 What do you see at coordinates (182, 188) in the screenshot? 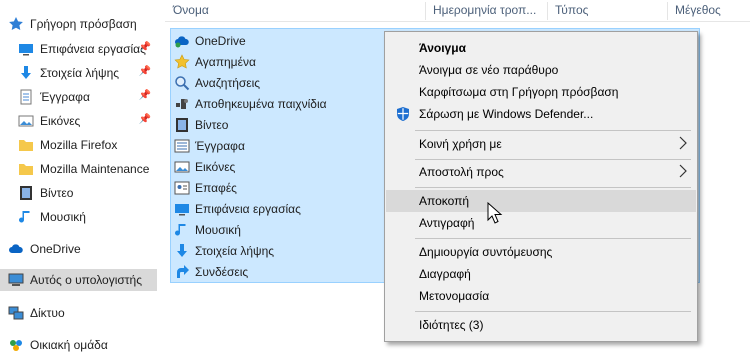
I see `contacts-icon` at bounding box center [182, 188].